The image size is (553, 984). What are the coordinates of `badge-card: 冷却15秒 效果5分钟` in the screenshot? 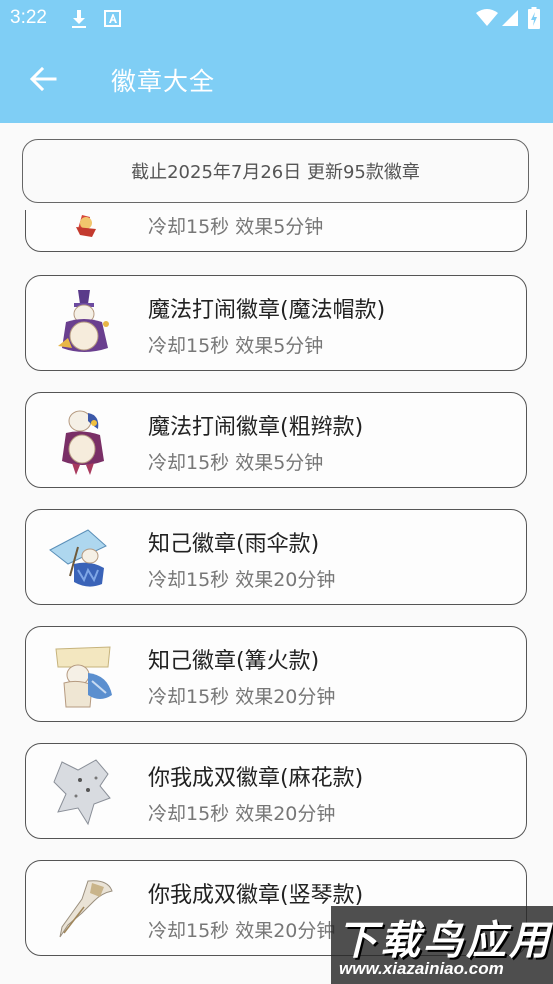 It's located at (276, 231).